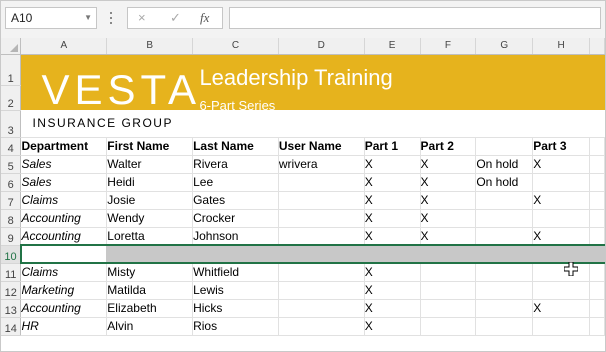 This screenshot has width=606, height=352. I want to click on cell: Misty, so click(150, 272).